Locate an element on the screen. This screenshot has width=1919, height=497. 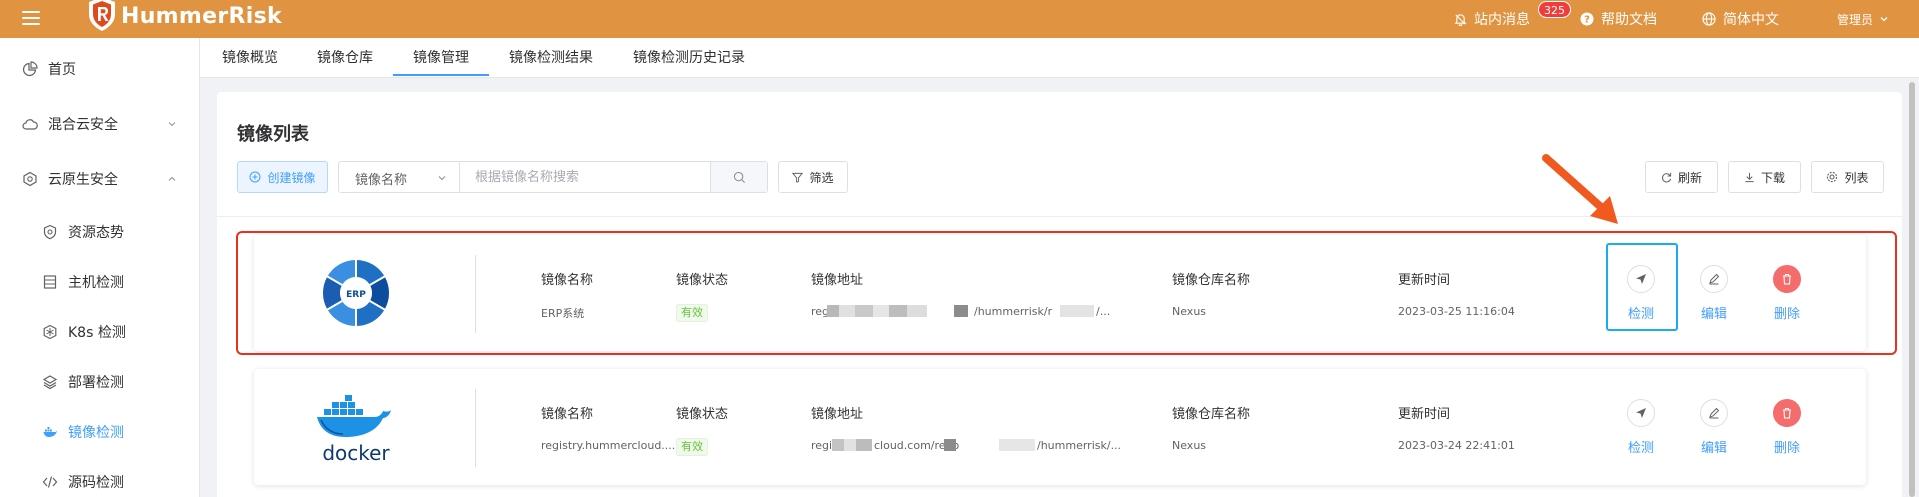
docker-logo-text: docker is located at coordinates (356, 453).